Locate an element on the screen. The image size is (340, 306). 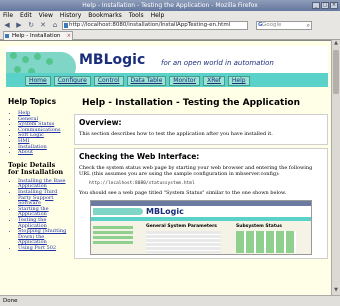
nav-configure: Configure is located at coordinates (72, 81).